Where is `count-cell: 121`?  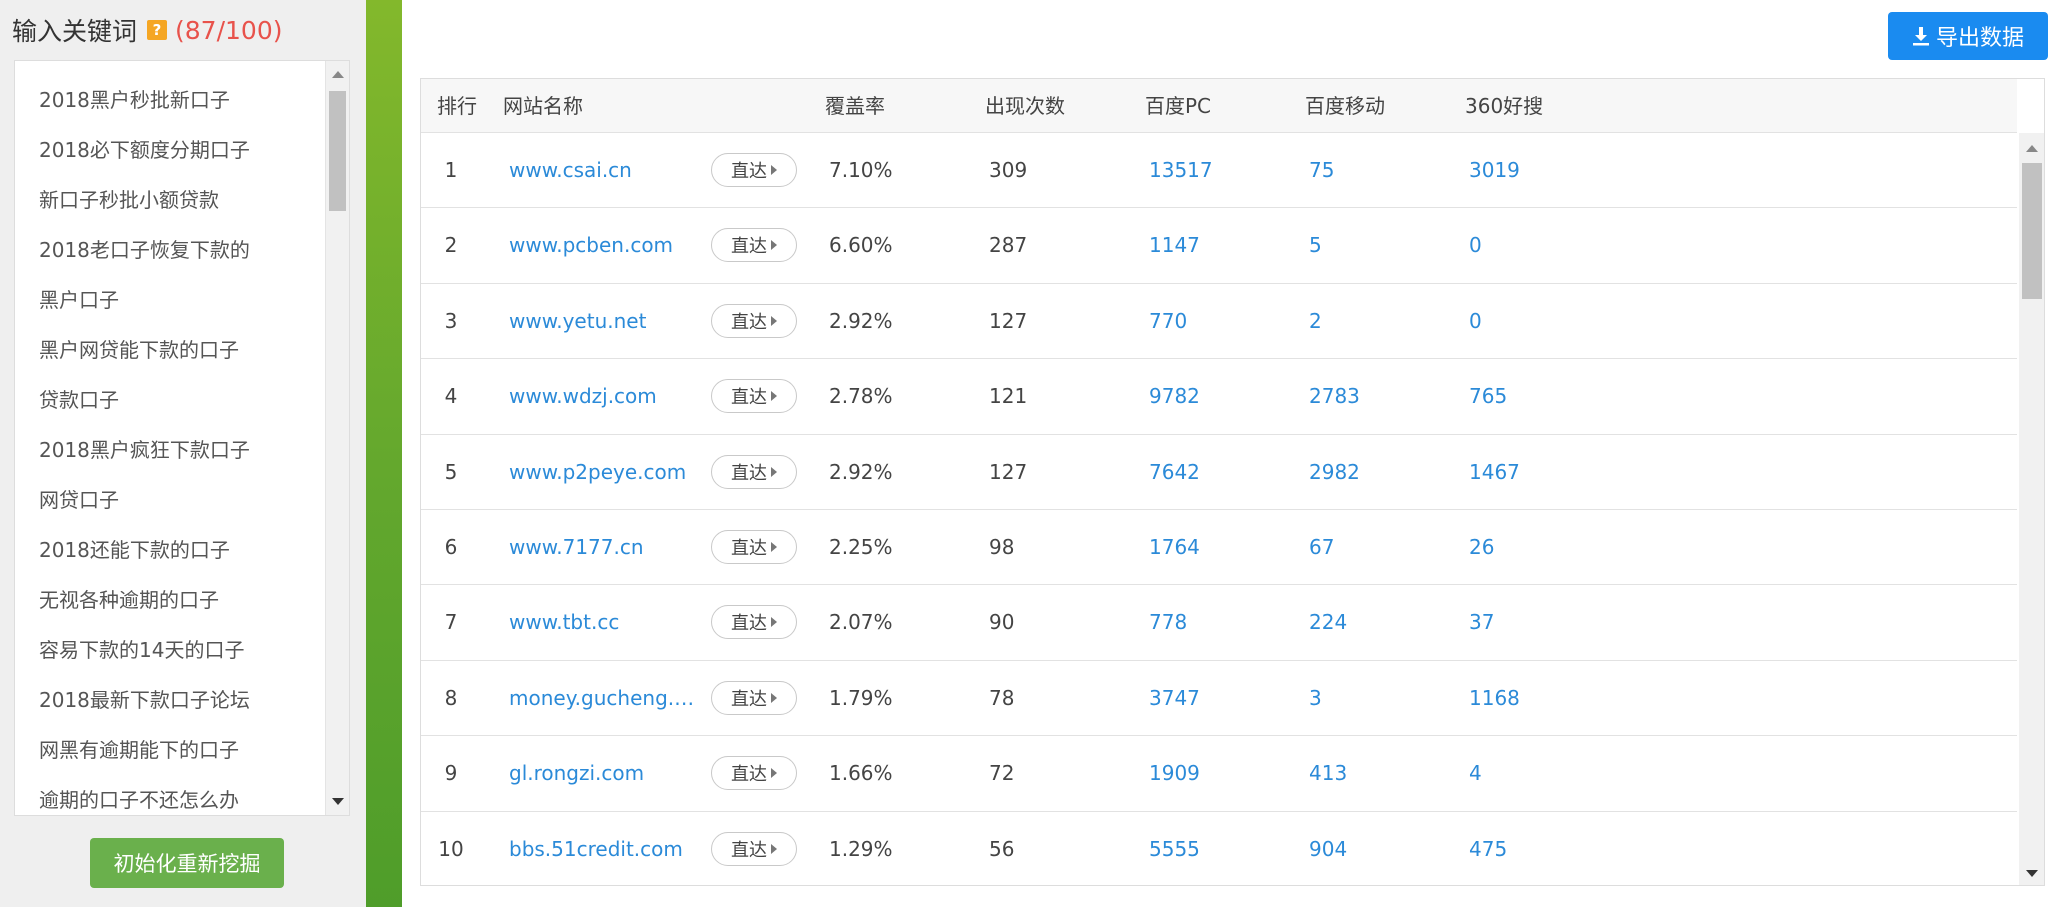 count-cell: 121 is located at coordinates (1008, 396).